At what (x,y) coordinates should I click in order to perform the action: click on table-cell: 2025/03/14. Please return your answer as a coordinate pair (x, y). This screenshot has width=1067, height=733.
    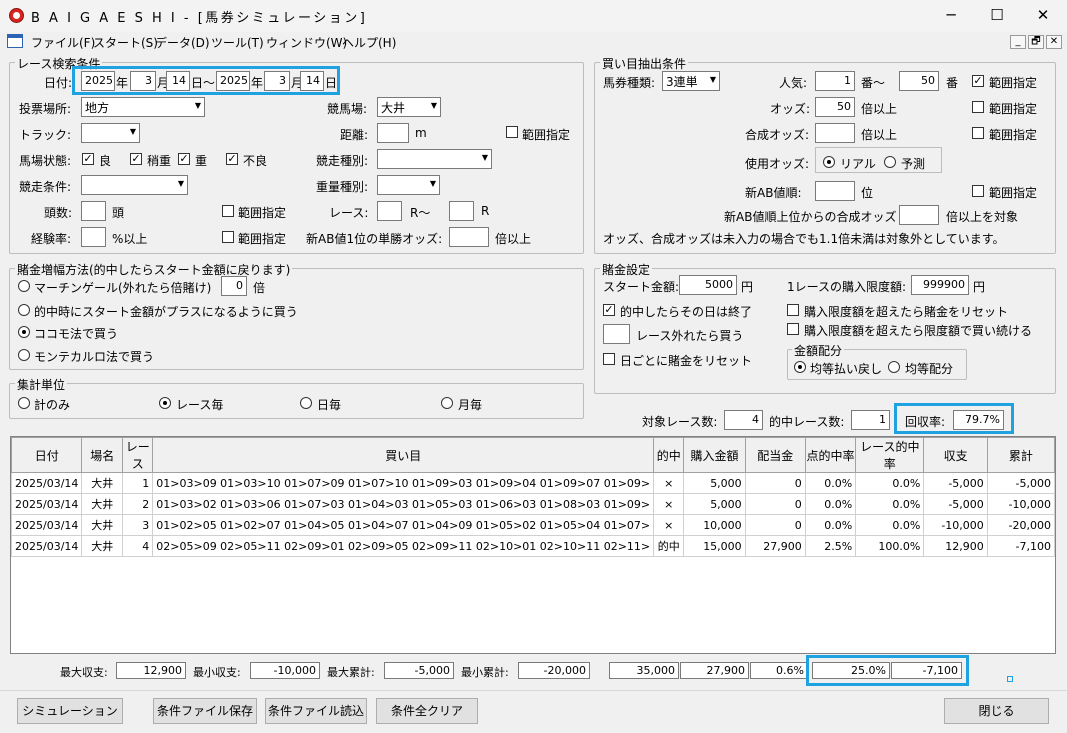
    Looking at the image, I should click on (47, 483).